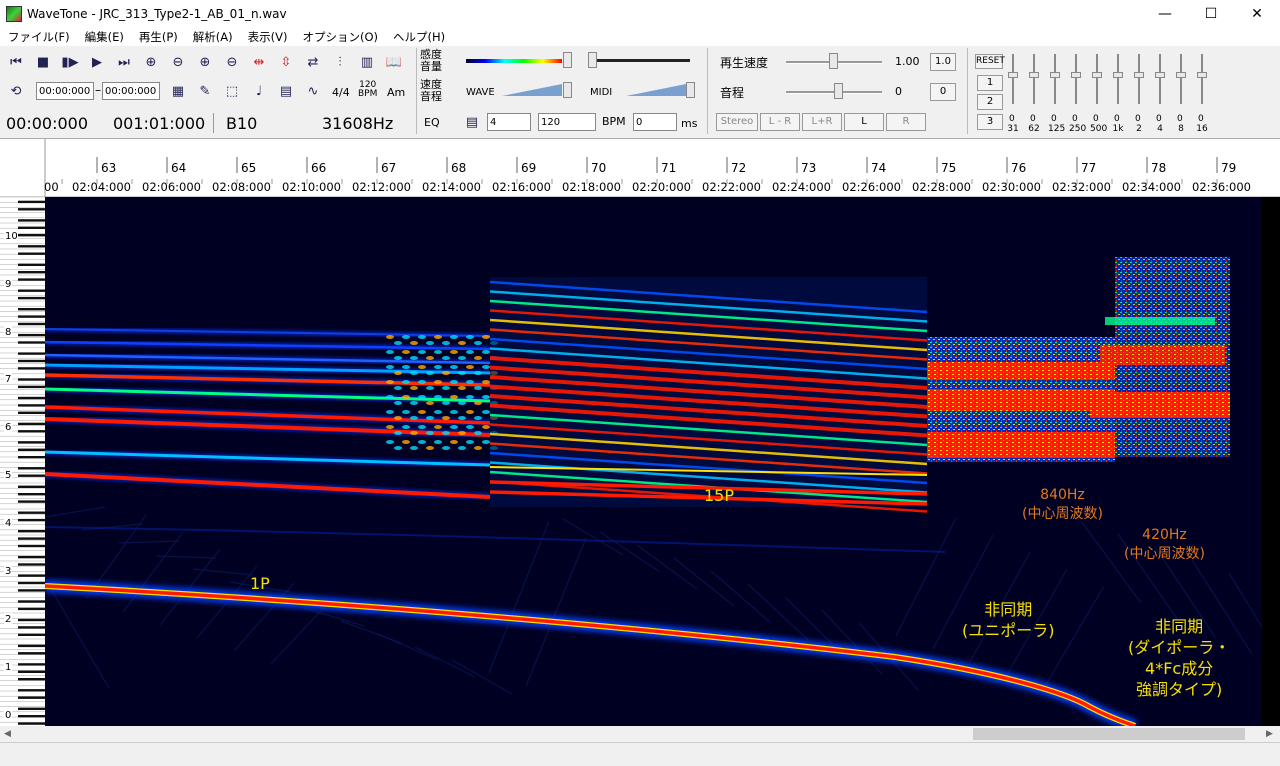 The width and height of the screenshot is (1280, 766). I want to click on menu-help: ヘルプ(H), so click(418, 37).